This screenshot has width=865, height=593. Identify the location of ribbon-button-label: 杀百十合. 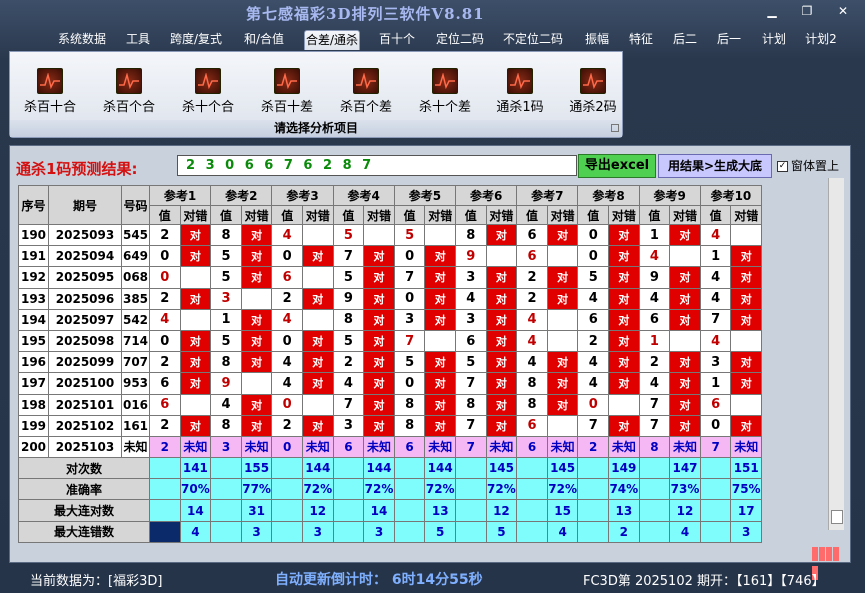
(49, 107).